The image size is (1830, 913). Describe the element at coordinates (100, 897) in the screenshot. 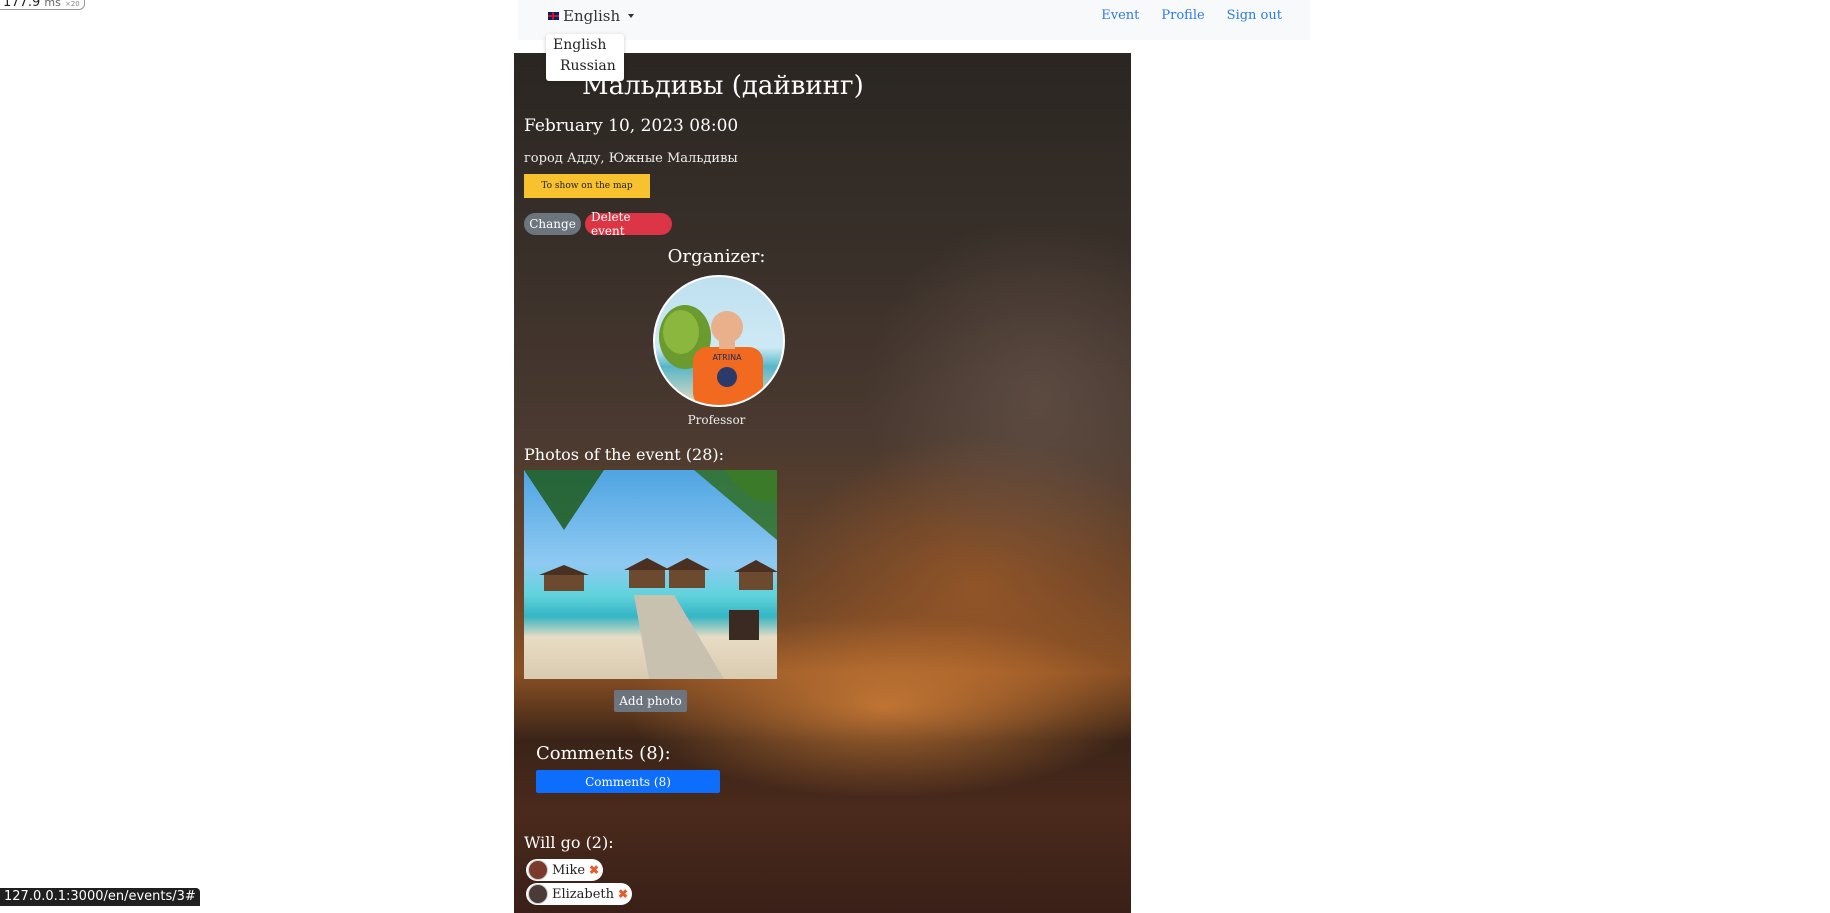

I see `status-bar-url: 127.0.0.1:3000/en/events/3#` at that location.